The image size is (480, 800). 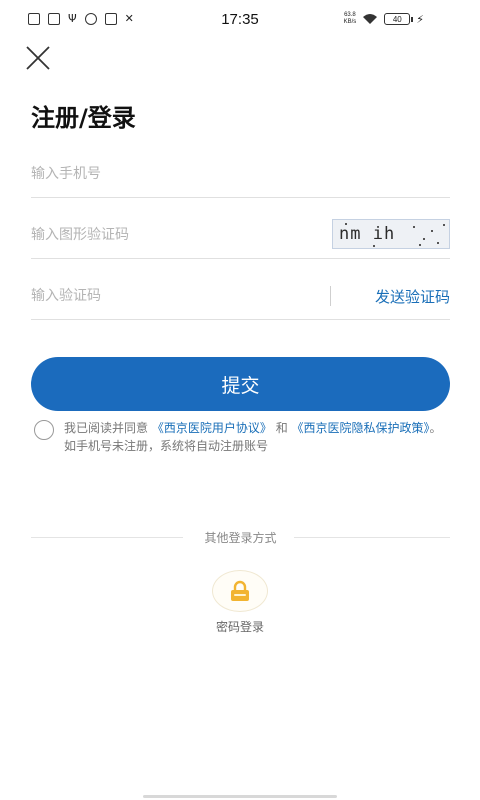 What do you see at coordinates (44, 430) in the screenshot?
I see `agreement-radio` at bounding box center [44, 430].